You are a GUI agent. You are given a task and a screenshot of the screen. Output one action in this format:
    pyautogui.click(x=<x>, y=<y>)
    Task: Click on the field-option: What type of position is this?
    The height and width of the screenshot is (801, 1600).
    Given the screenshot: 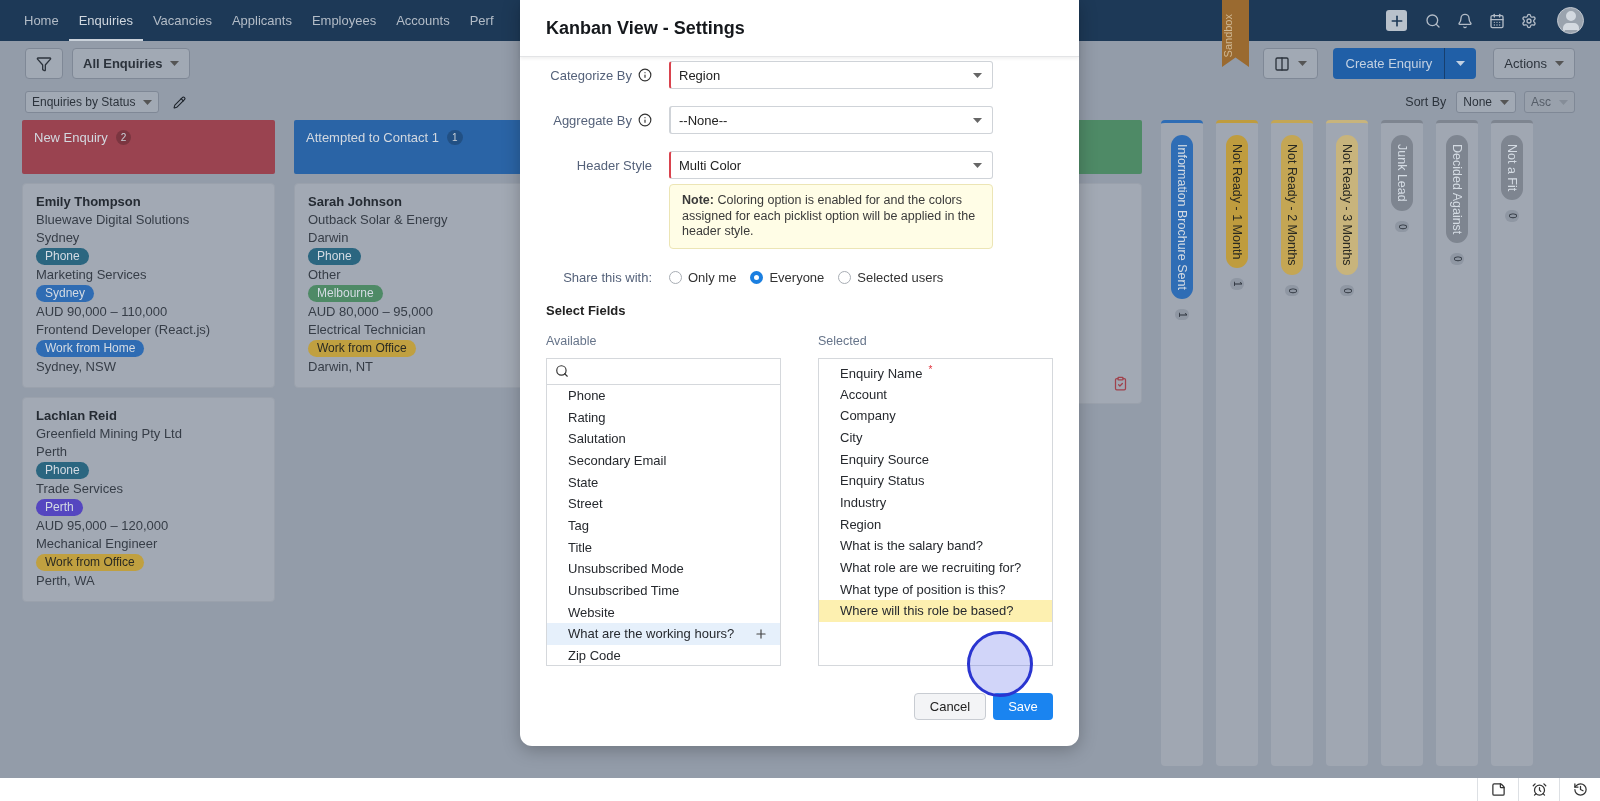 What is the action you would take?
    pyautogui.click(x=935, y=589)
    